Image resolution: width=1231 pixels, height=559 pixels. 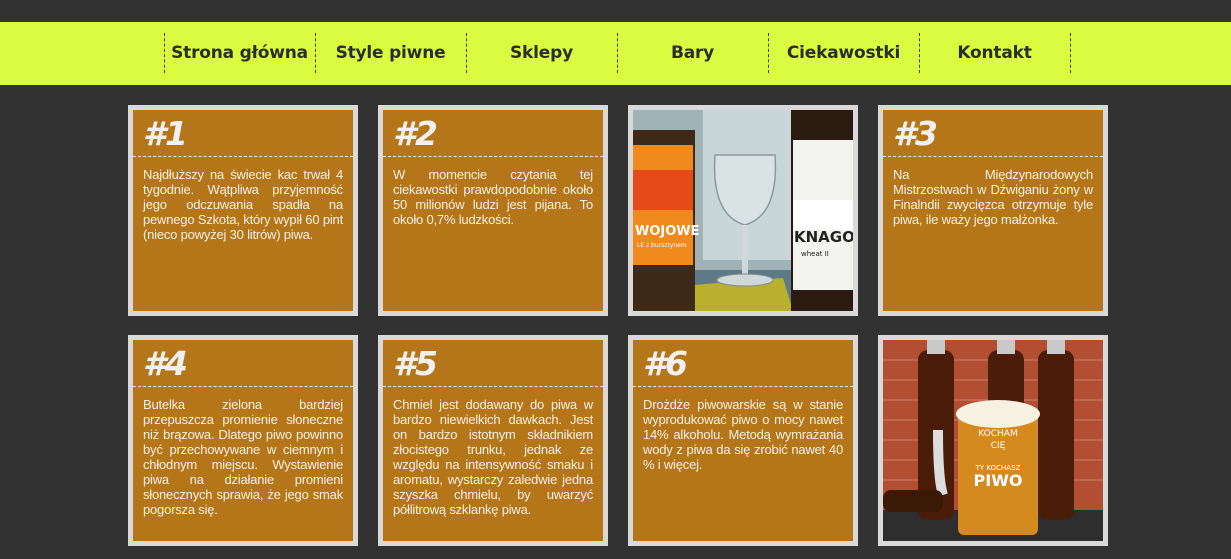 What do you see at coordinates (997, 434) in the screenshot?
I see `mug-text-line1: KOCHAM` at bounding box center [997, 434].